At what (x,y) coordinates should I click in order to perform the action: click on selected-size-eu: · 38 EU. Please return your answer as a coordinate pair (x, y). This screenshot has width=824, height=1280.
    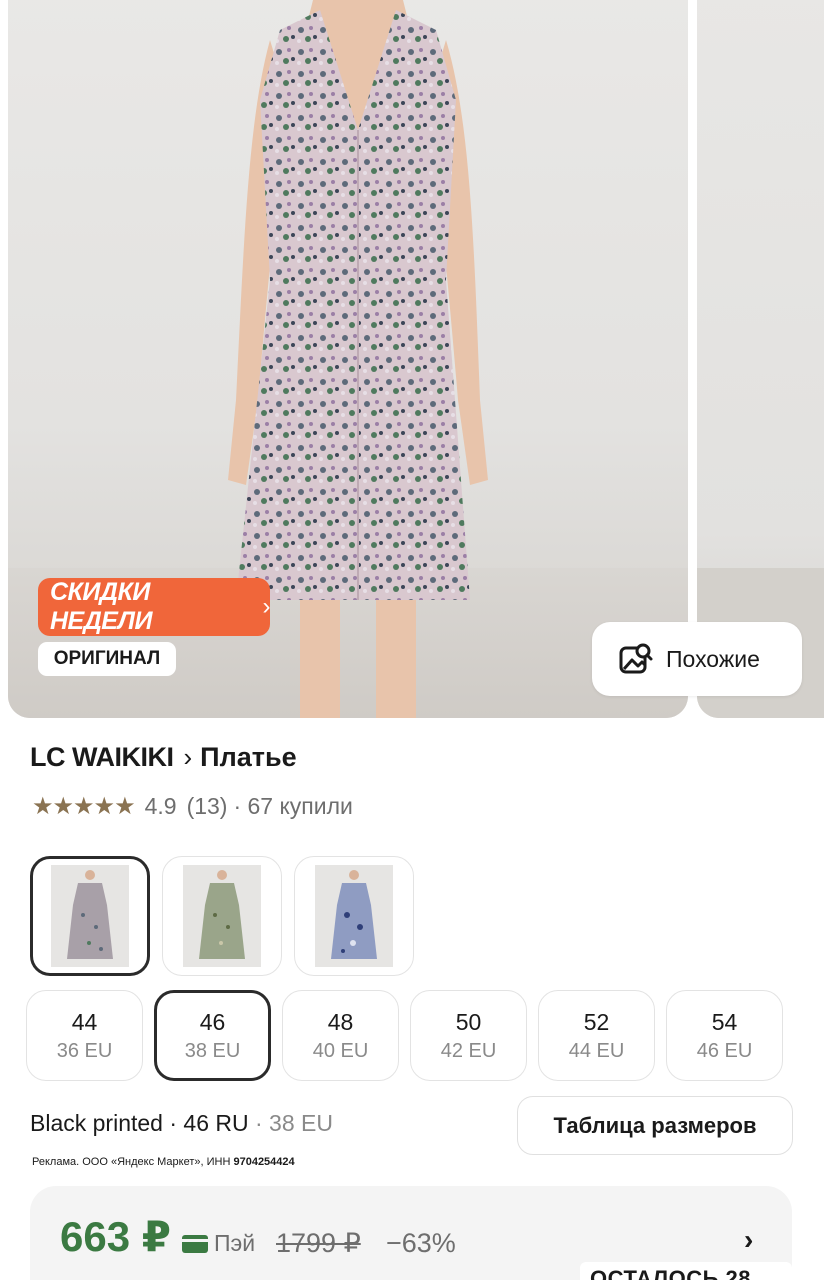
    Looking at the image, I should click on (294, 1123).